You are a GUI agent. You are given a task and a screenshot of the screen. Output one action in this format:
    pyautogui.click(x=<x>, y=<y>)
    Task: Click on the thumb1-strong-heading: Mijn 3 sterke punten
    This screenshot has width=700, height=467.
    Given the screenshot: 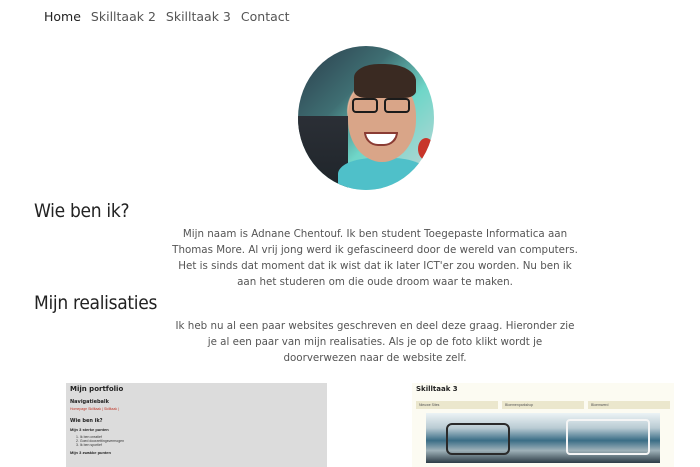 What is the action you would take?
    pyautogui.click(x=89, y=429)
    